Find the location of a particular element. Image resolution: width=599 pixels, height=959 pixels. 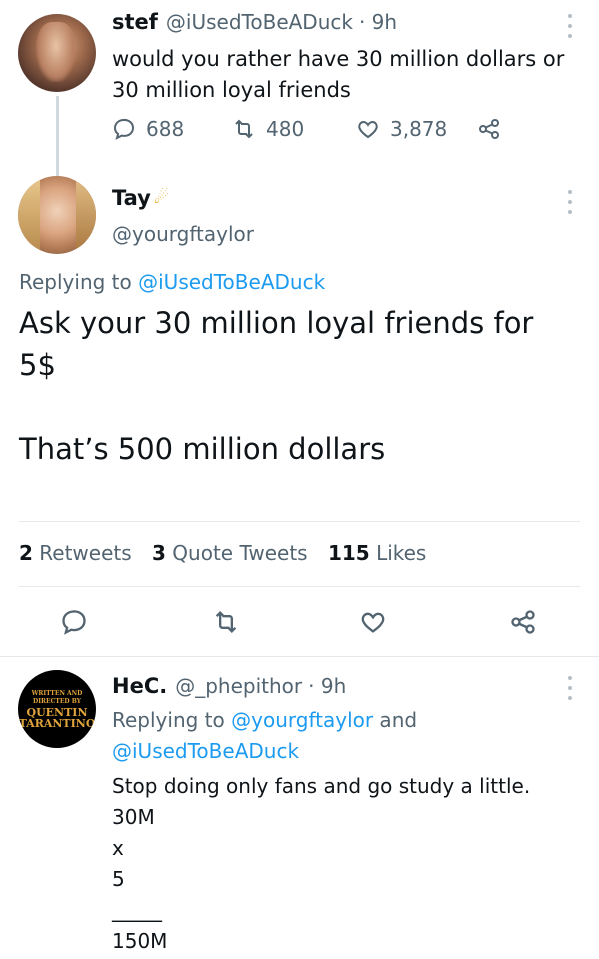

thread-line is located at coordinates (57, 136).